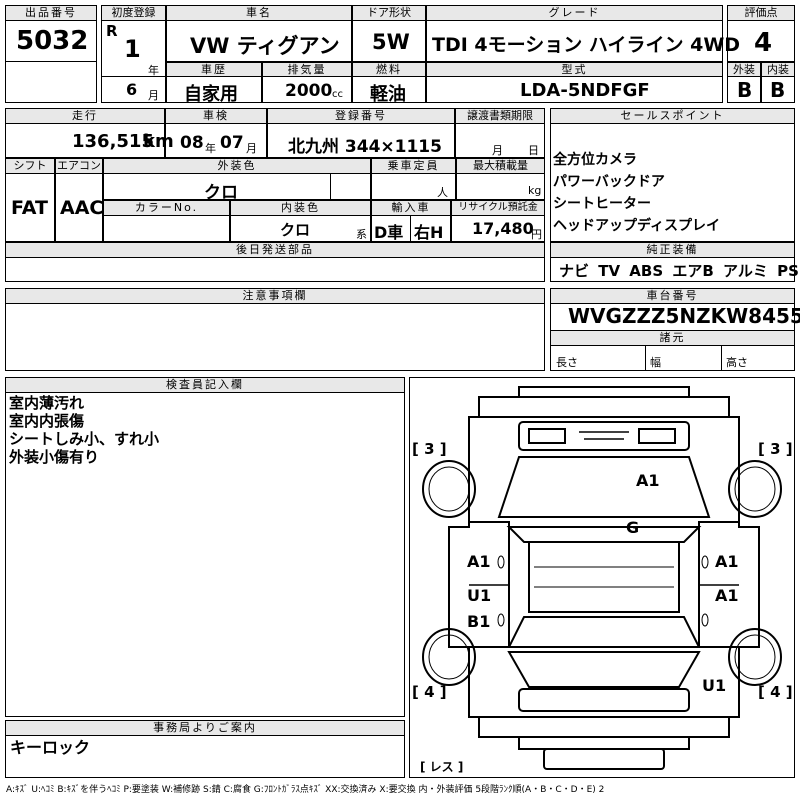 The height and width of the screenshot is (800, 800). I want to click on ext-score: B, so click(745, 90).